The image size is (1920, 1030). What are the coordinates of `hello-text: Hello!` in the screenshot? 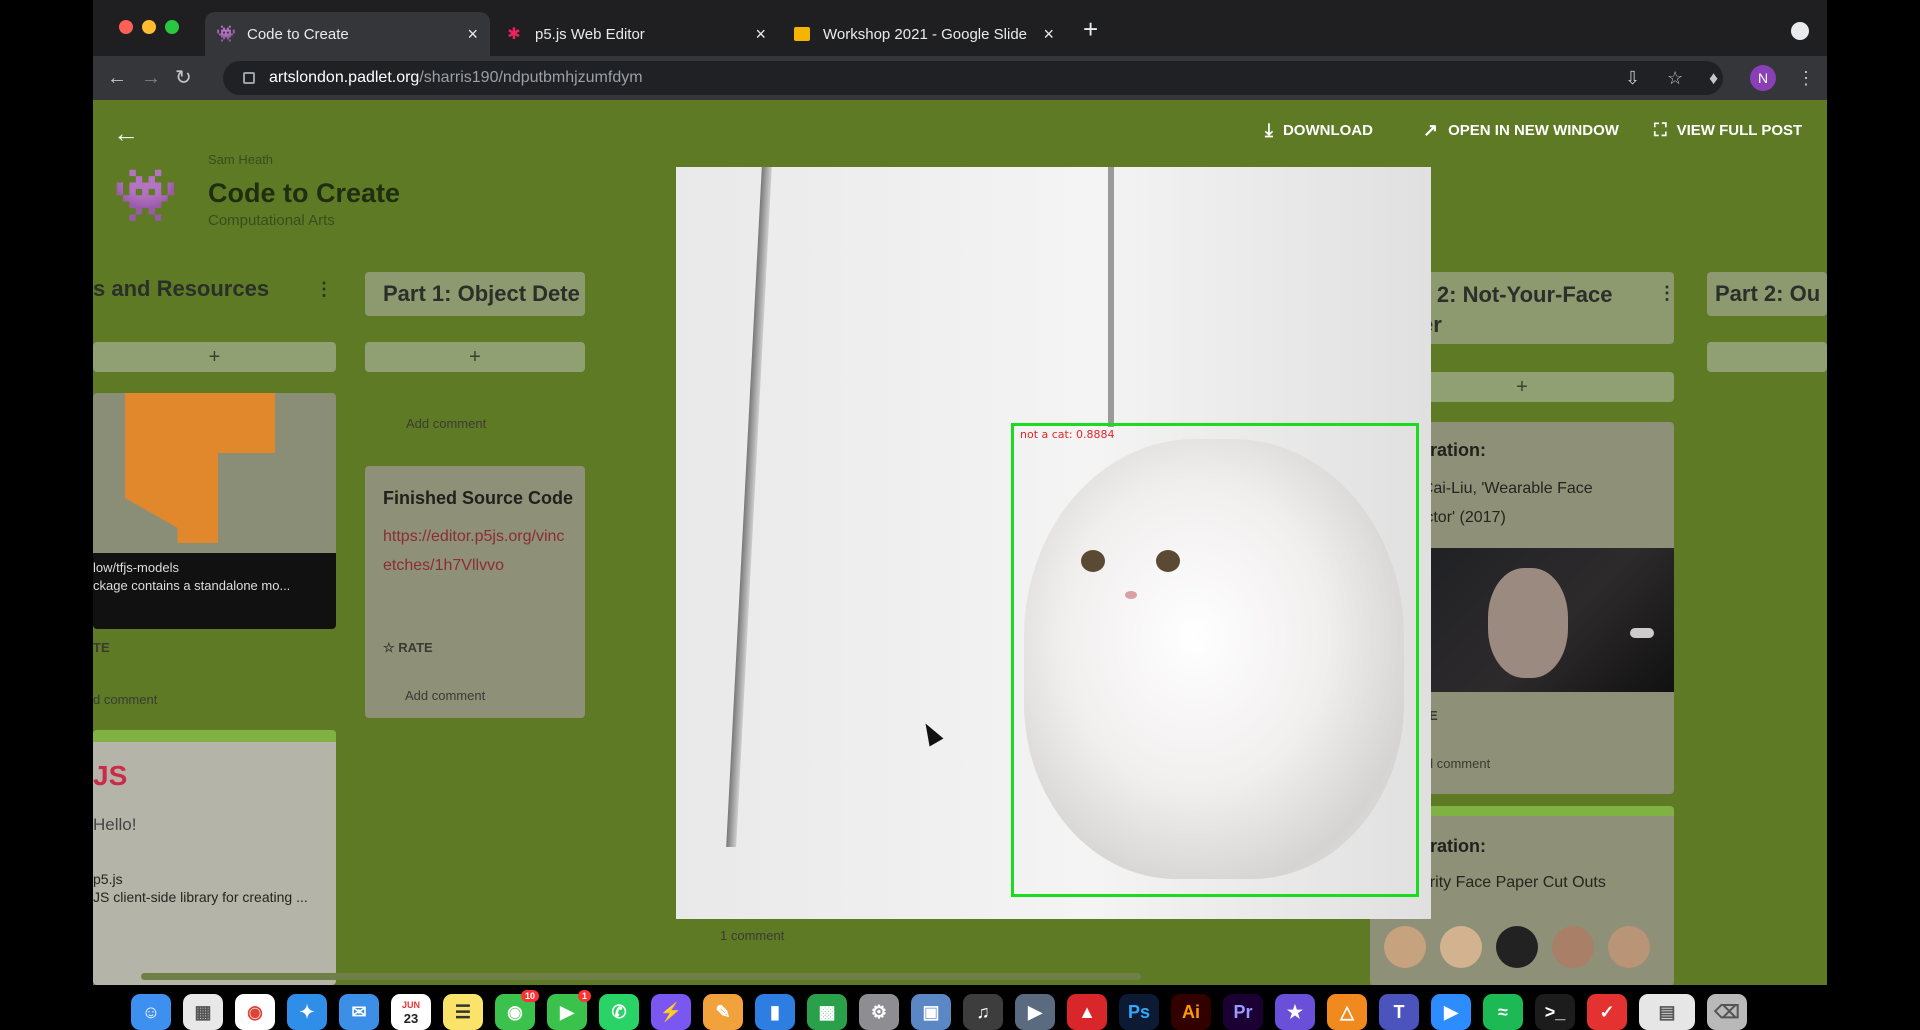 It's located at (115, 824).